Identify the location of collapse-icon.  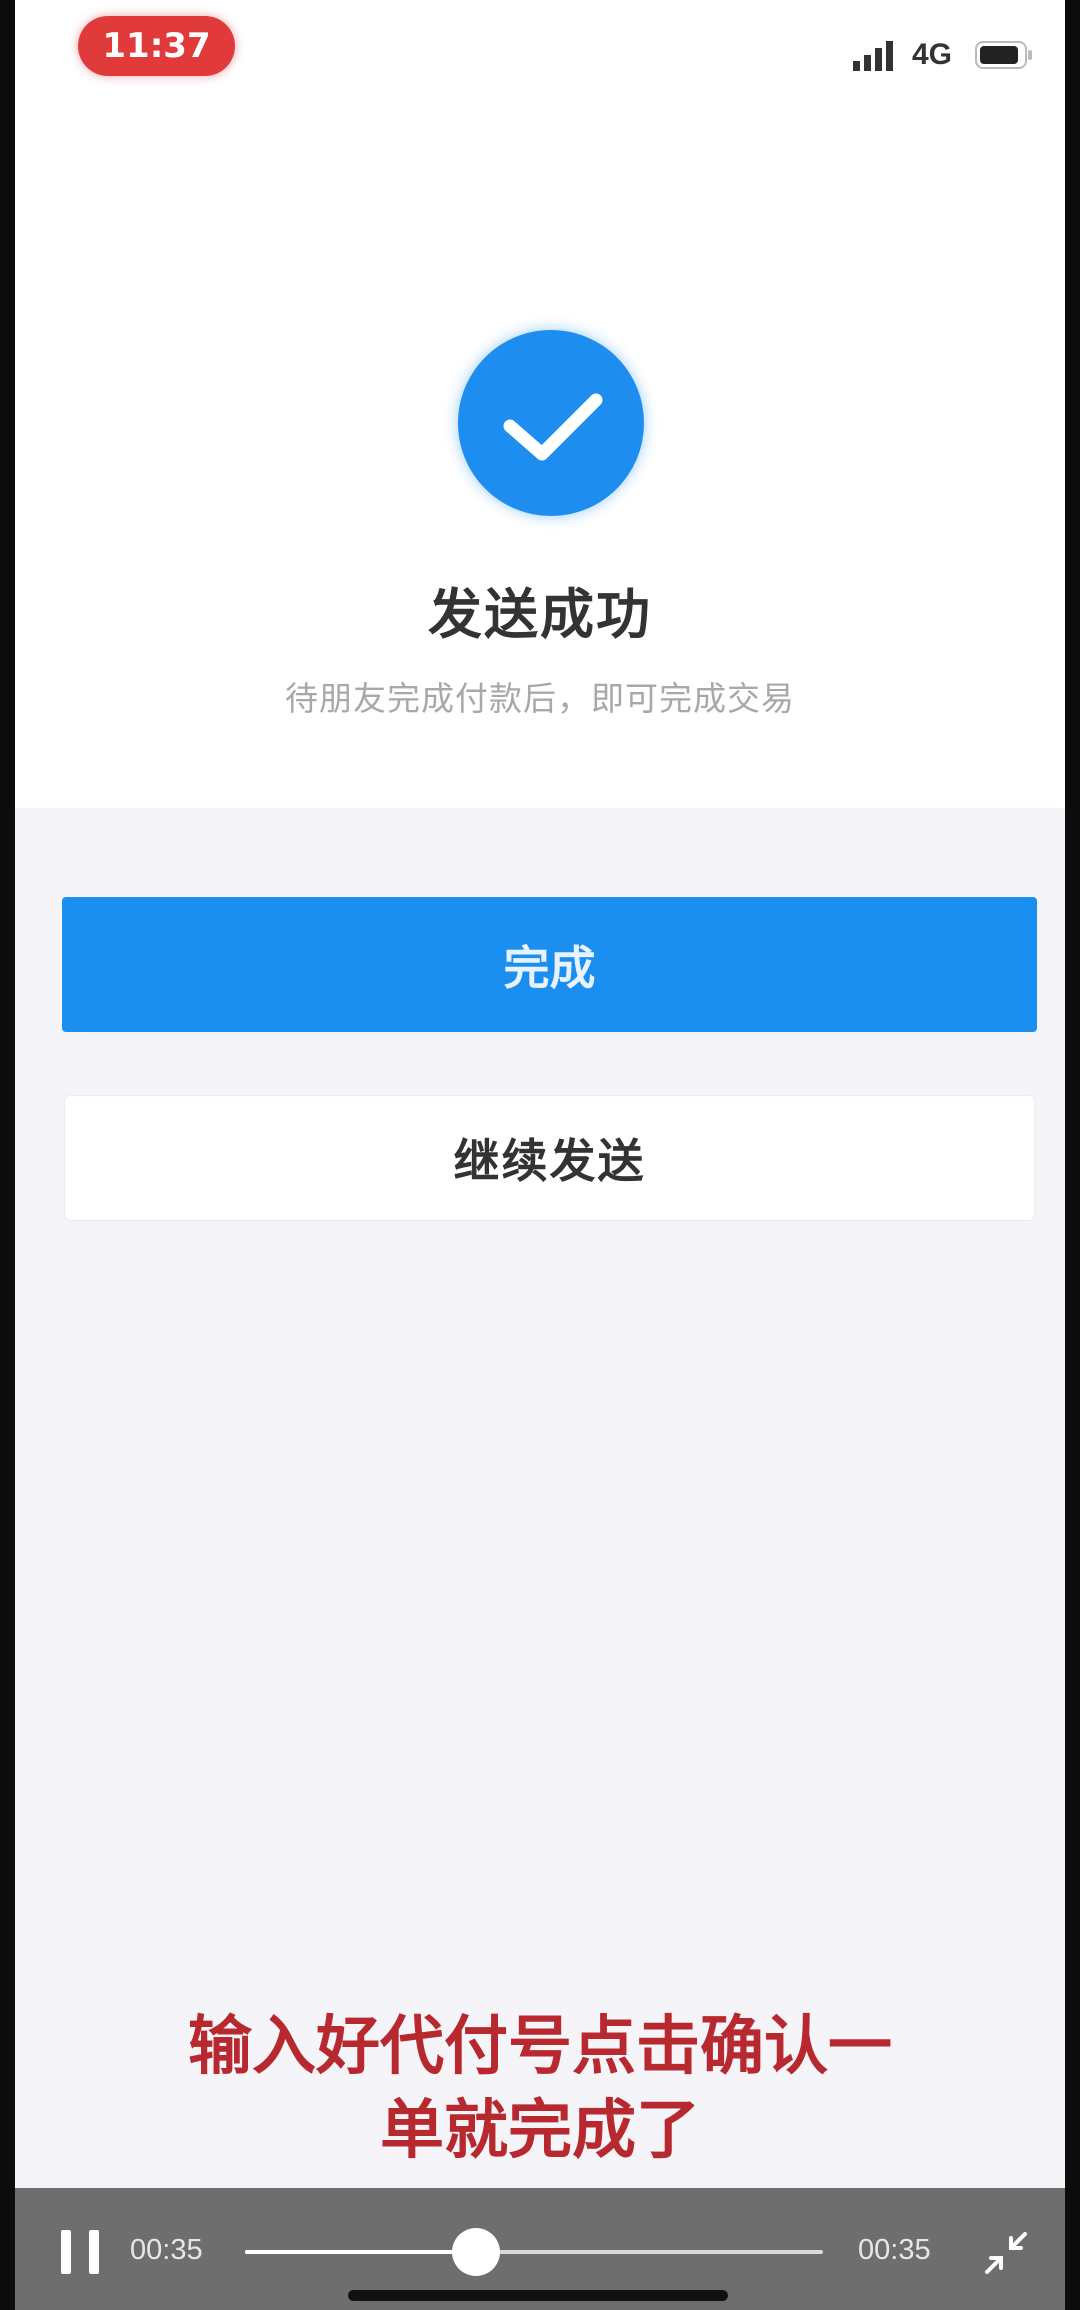
(1006, 2253).